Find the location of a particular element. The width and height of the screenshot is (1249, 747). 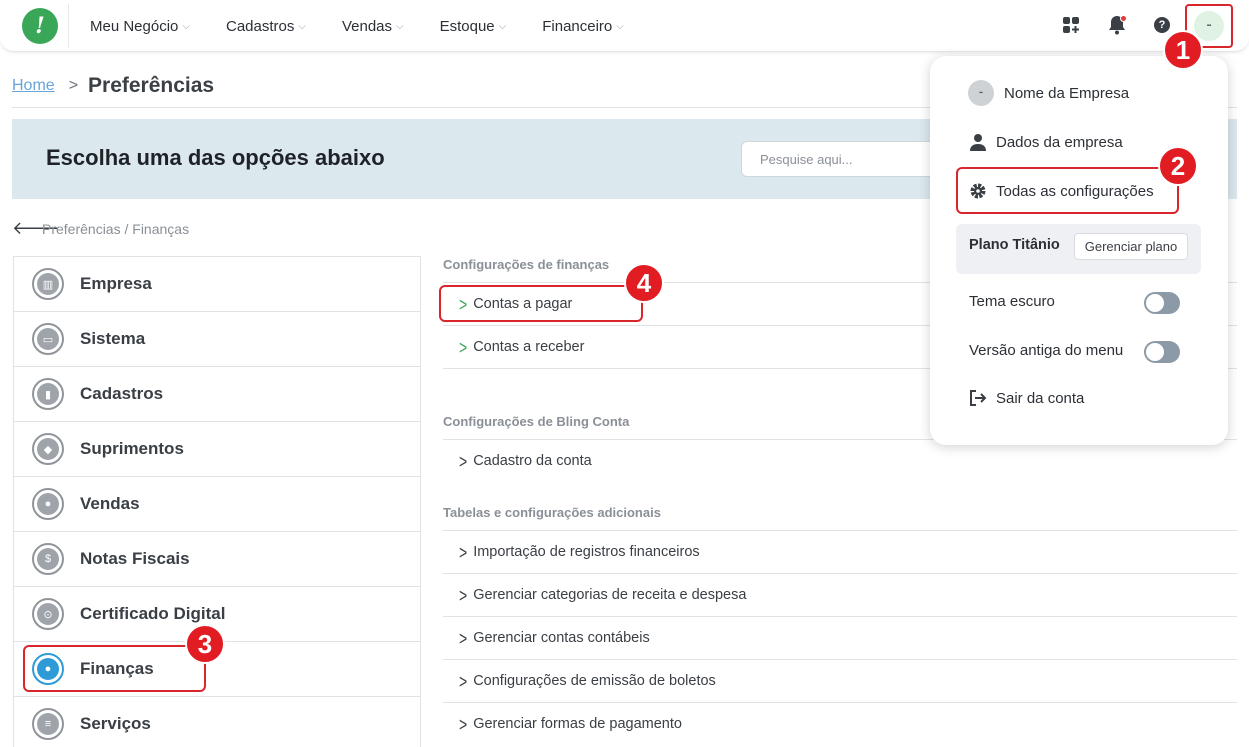

step-badge-2: 2 is located at coordinates (1178, 166).